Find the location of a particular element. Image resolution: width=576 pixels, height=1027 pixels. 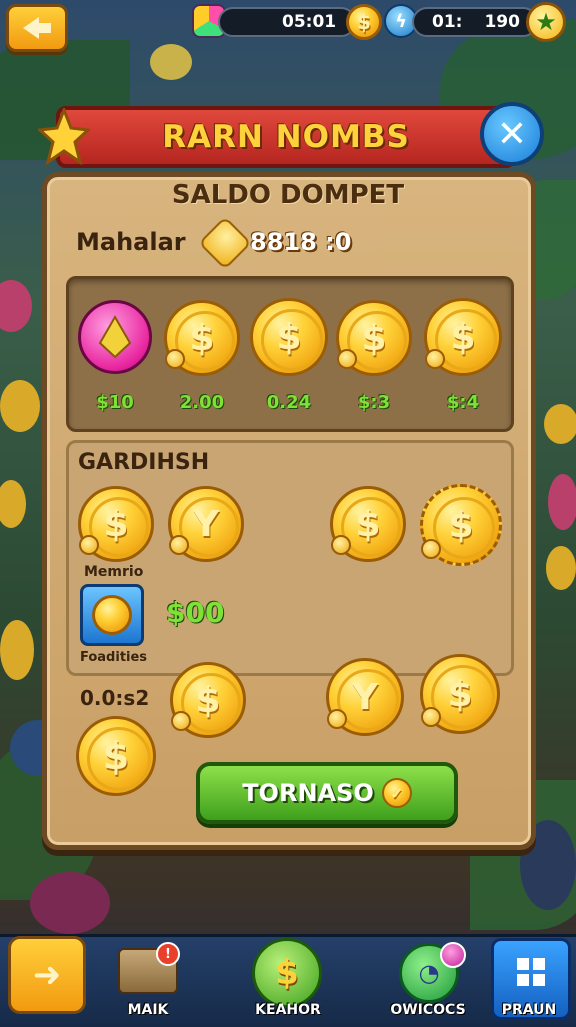

price-label: $10 is located at coordinates (115, 402).